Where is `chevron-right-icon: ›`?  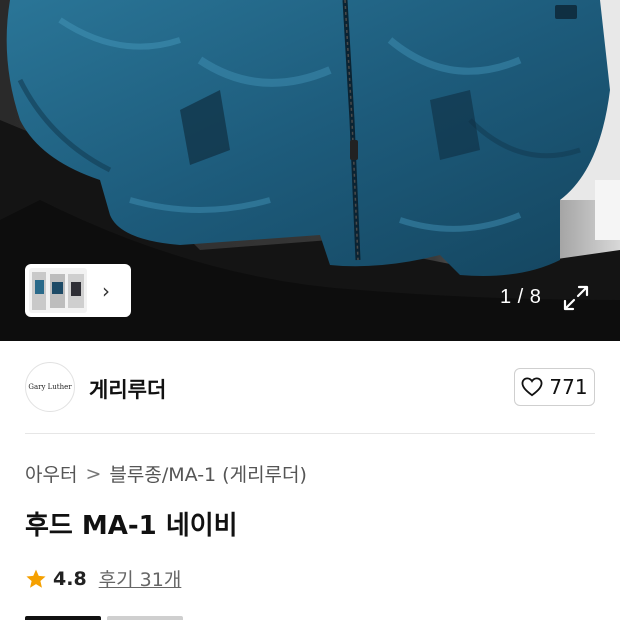
chevron-right-icon: › is located at coordinates (106, 290).